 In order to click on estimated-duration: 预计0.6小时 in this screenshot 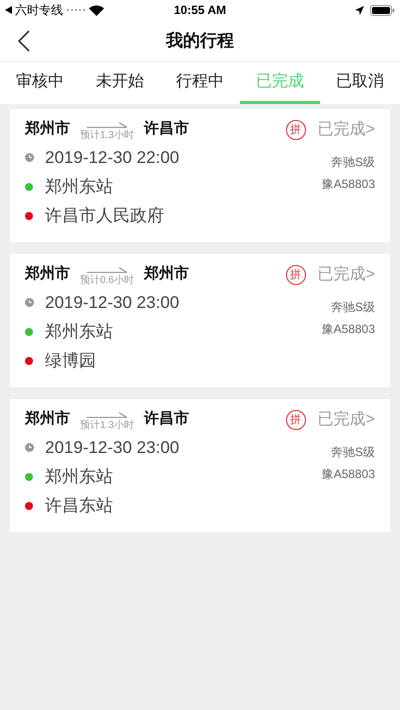, I will do `click(107, 281)`.